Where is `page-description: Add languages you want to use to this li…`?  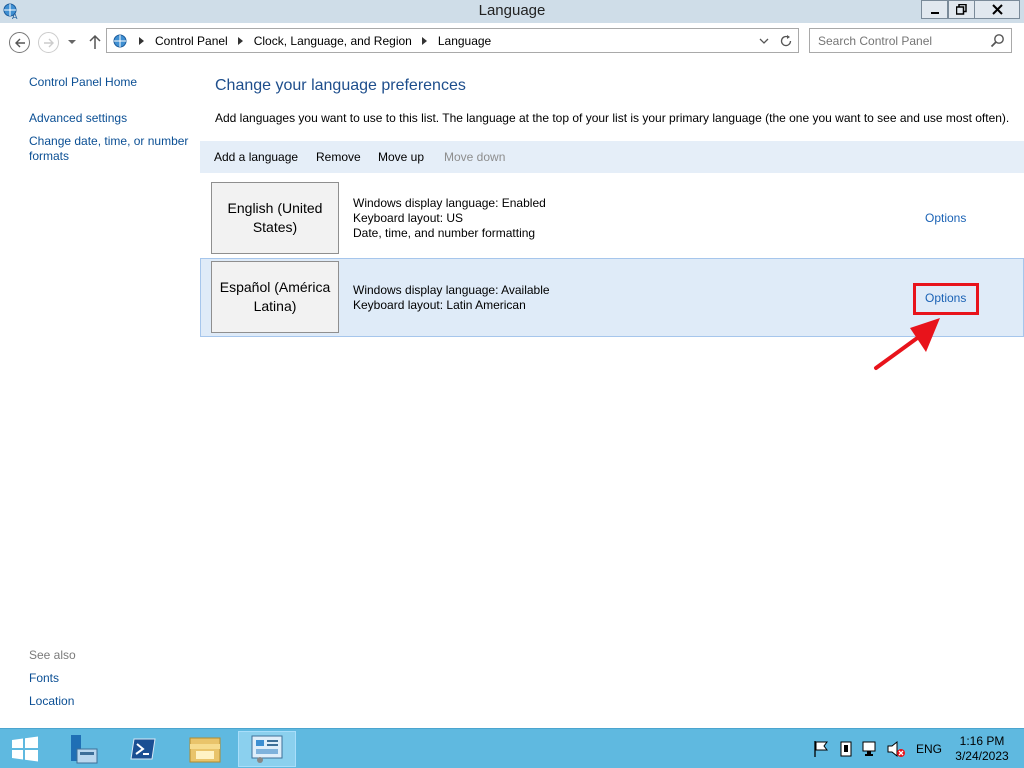 page-description: Add languages you want to use to this li… is located at coordinates (612, 118).